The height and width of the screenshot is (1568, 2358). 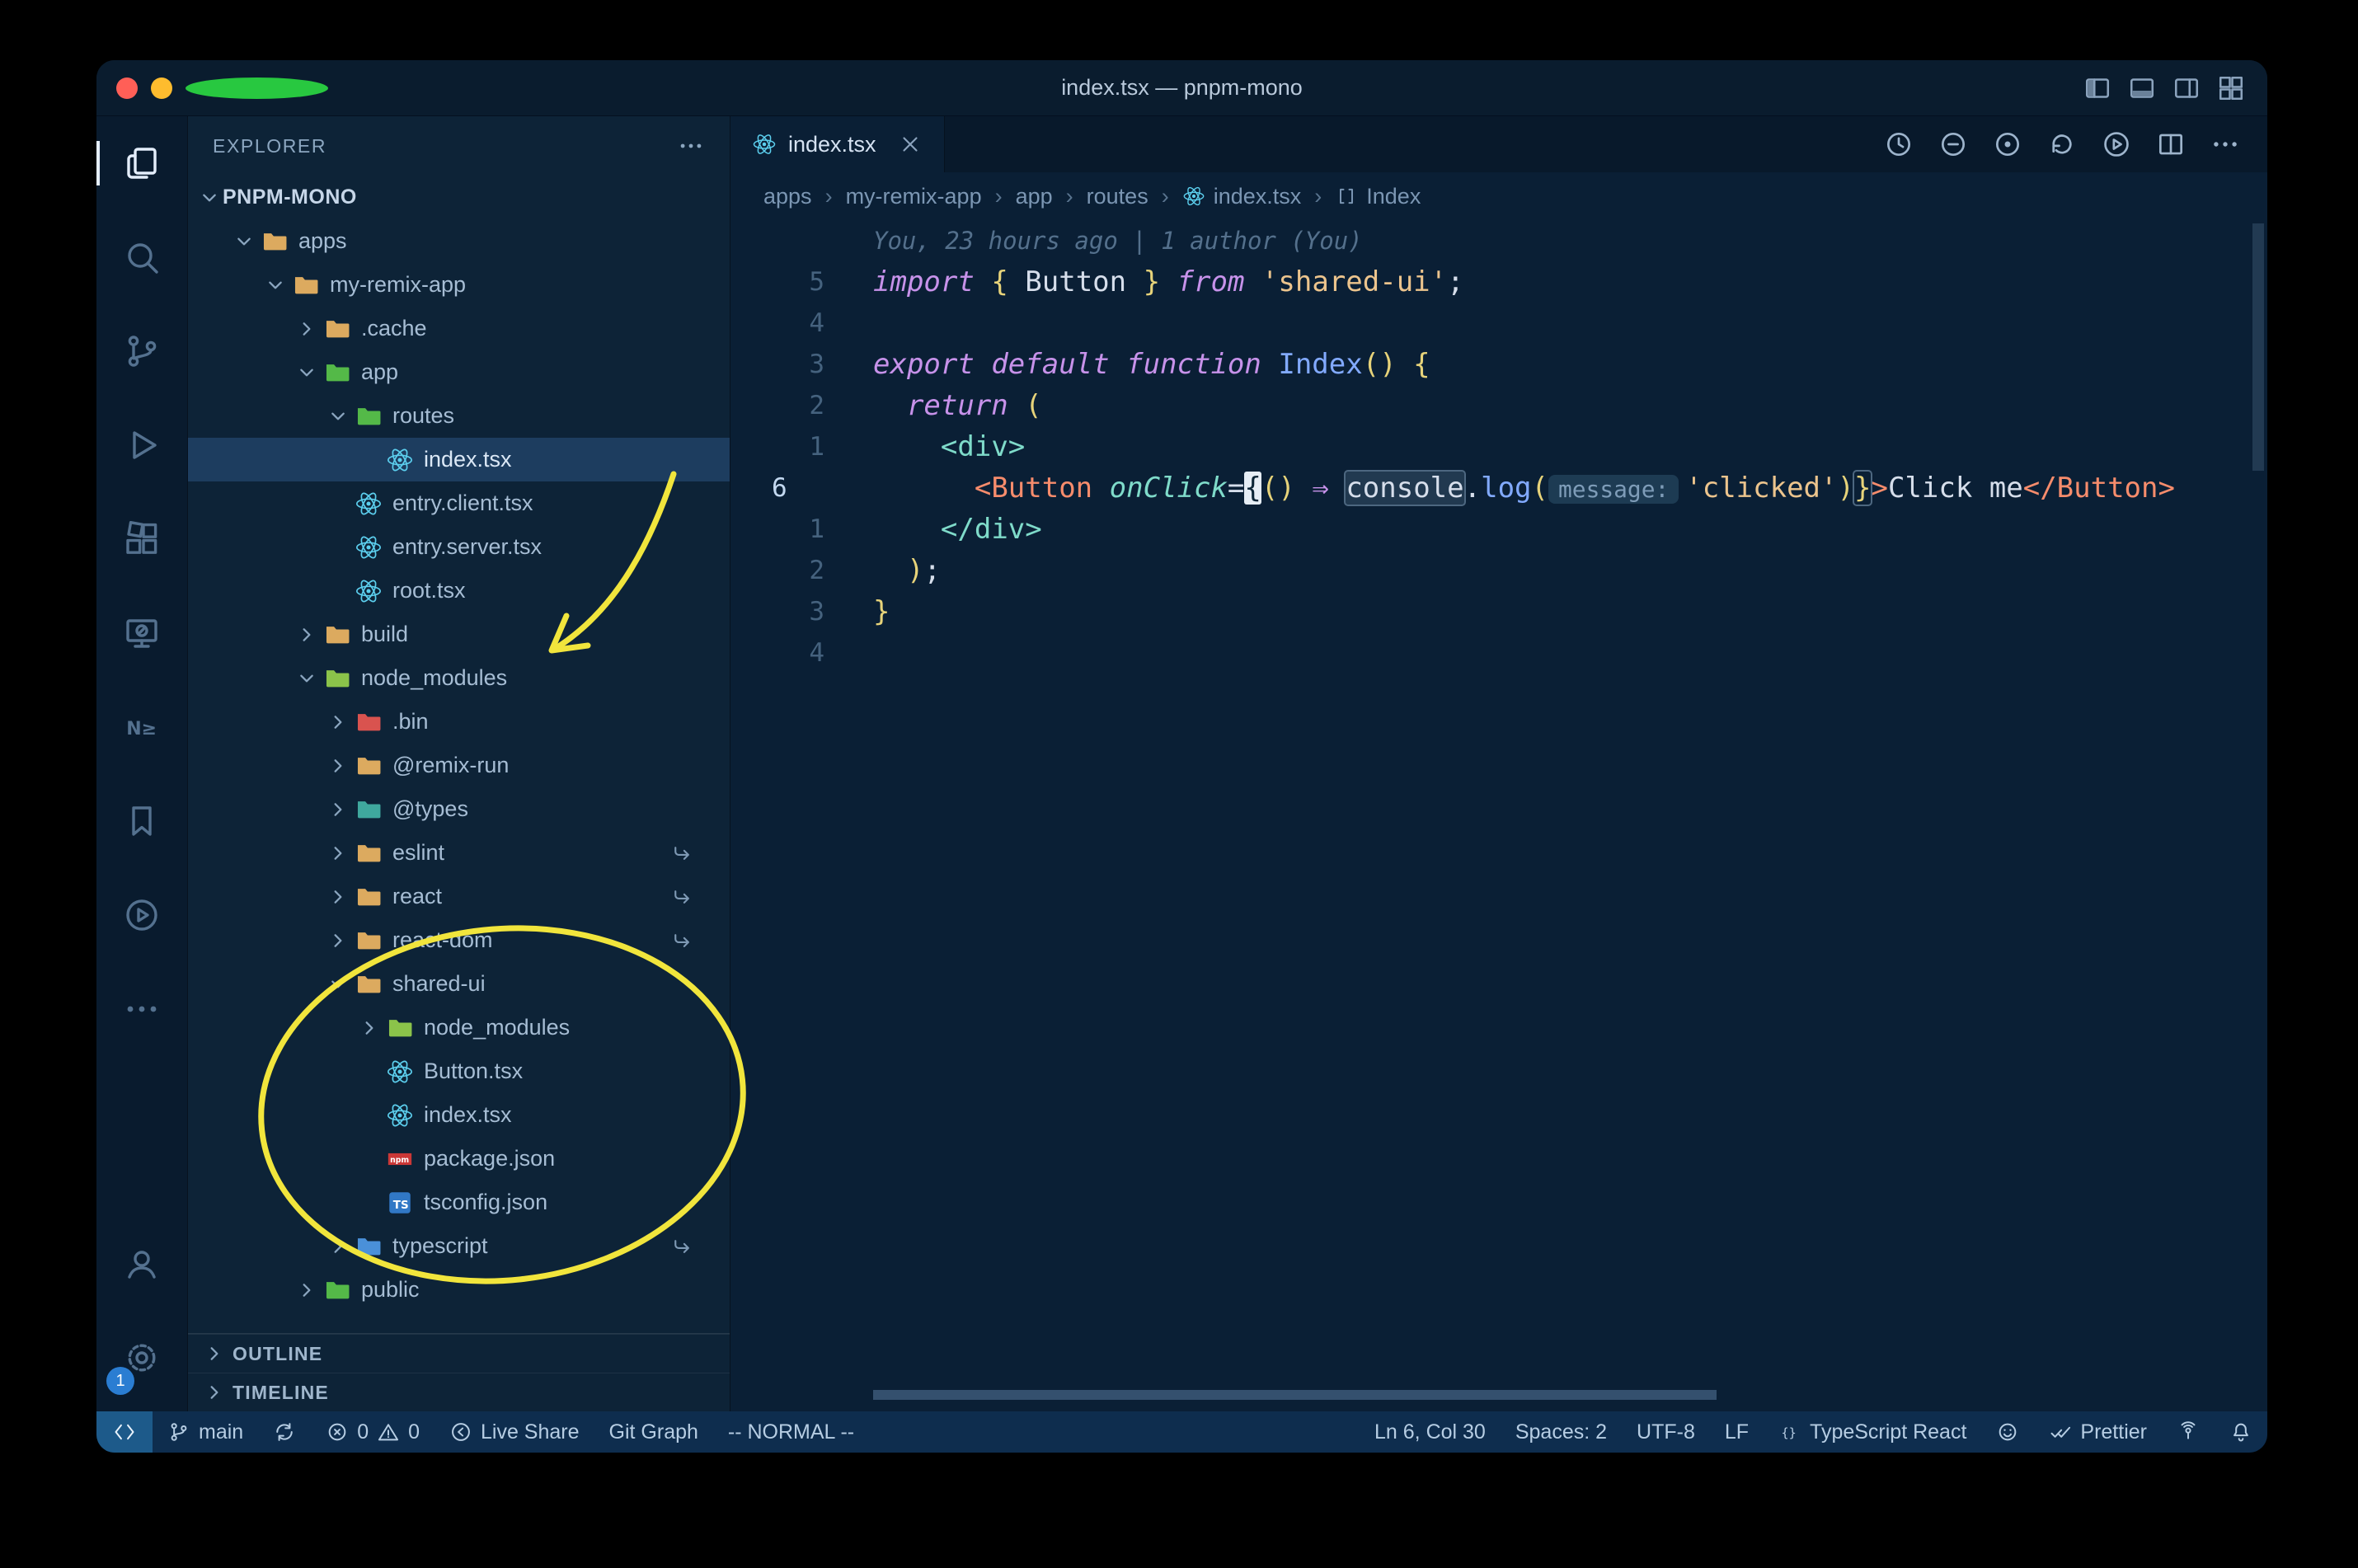 I want to click on tree-item-eslint: eslint, so click(x=459, y=853).